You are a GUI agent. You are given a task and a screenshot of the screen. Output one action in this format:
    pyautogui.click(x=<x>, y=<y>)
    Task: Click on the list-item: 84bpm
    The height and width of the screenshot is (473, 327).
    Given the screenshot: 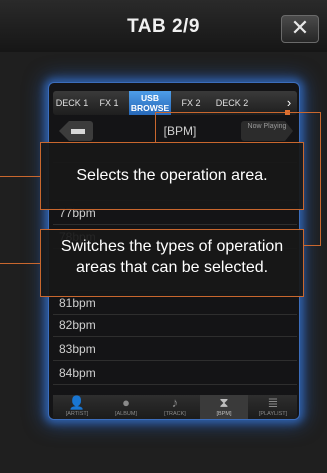 What is the action you would take?
    pyautogui.click(x=175, y=373)
    